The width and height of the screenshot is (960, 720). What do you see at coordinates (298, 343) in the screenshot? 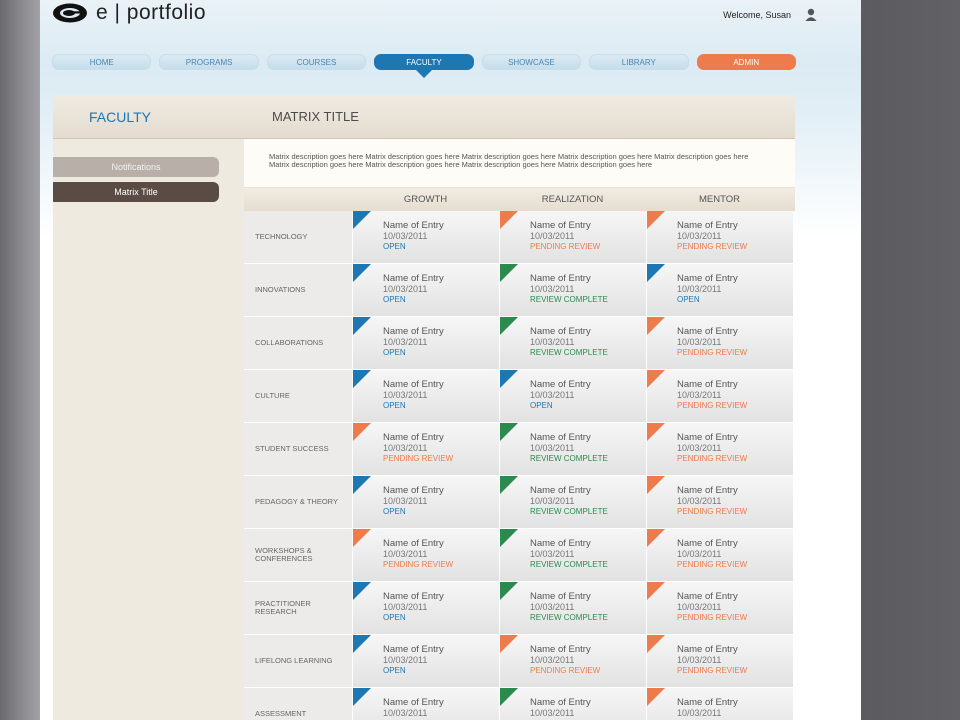
I see `row-label: COLLABORATIONS` at bounding box center [298, 343].